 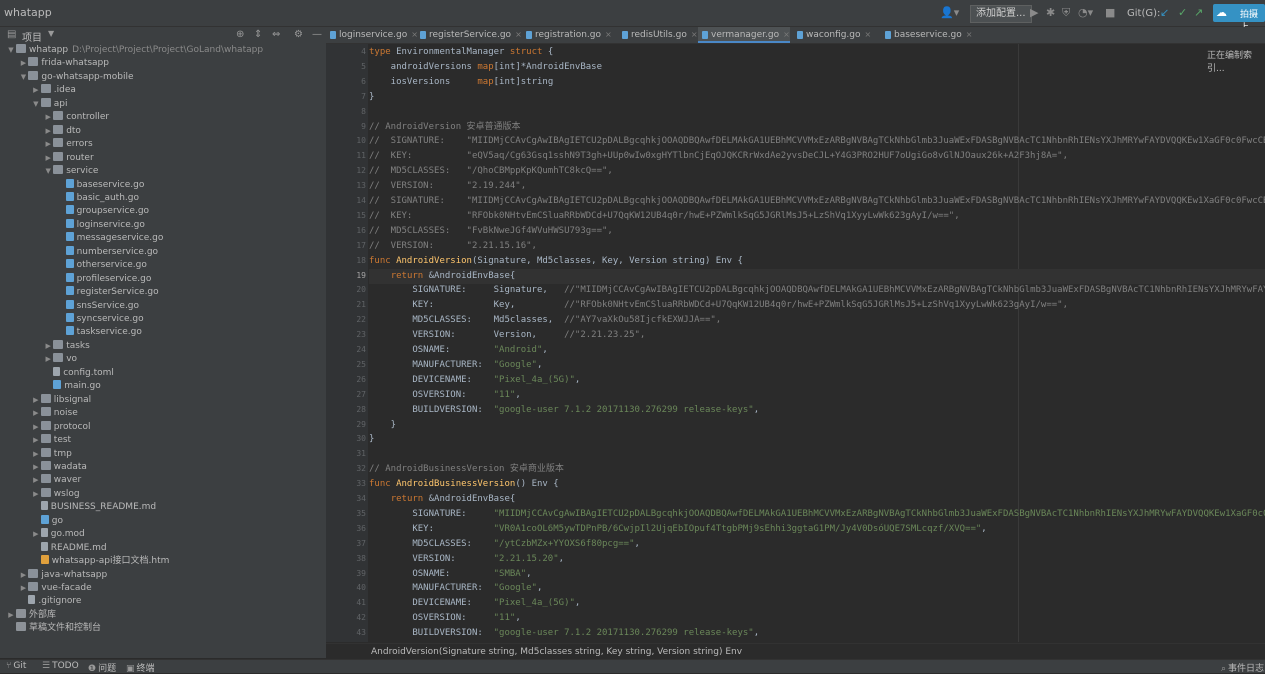 What do you see at coordinates (445, 127) in the screenshot?
I see `code-line: // AndroidVersion 安卓普通版本` at bounding box center [445, 127].